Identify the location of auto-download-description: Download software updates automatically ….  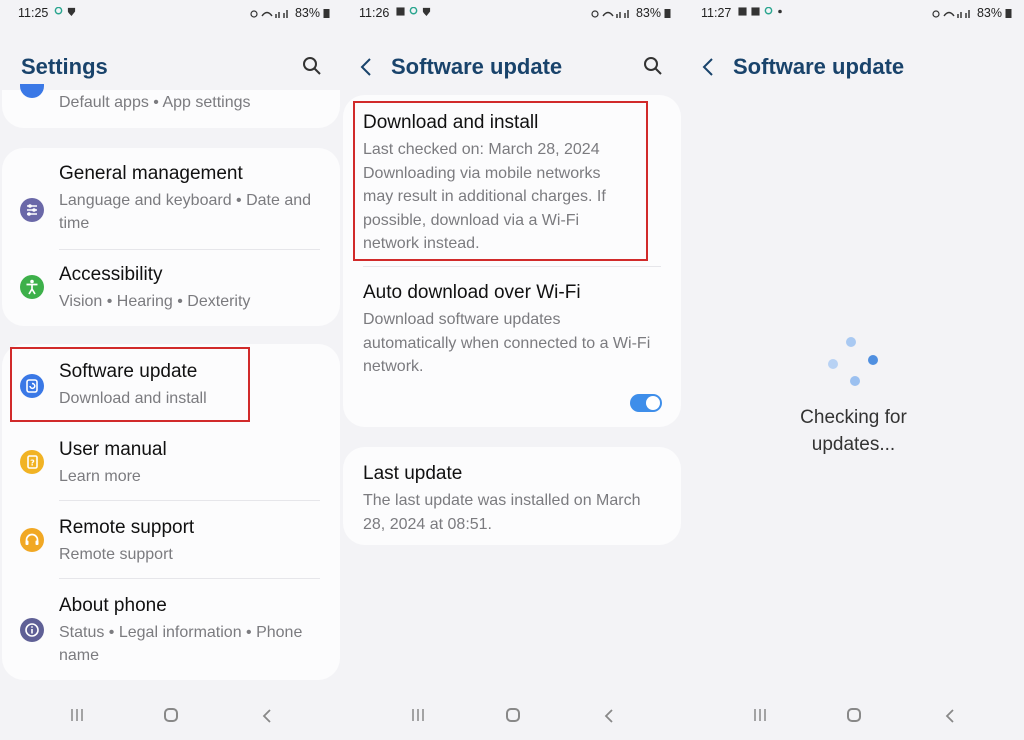
(507, 343).